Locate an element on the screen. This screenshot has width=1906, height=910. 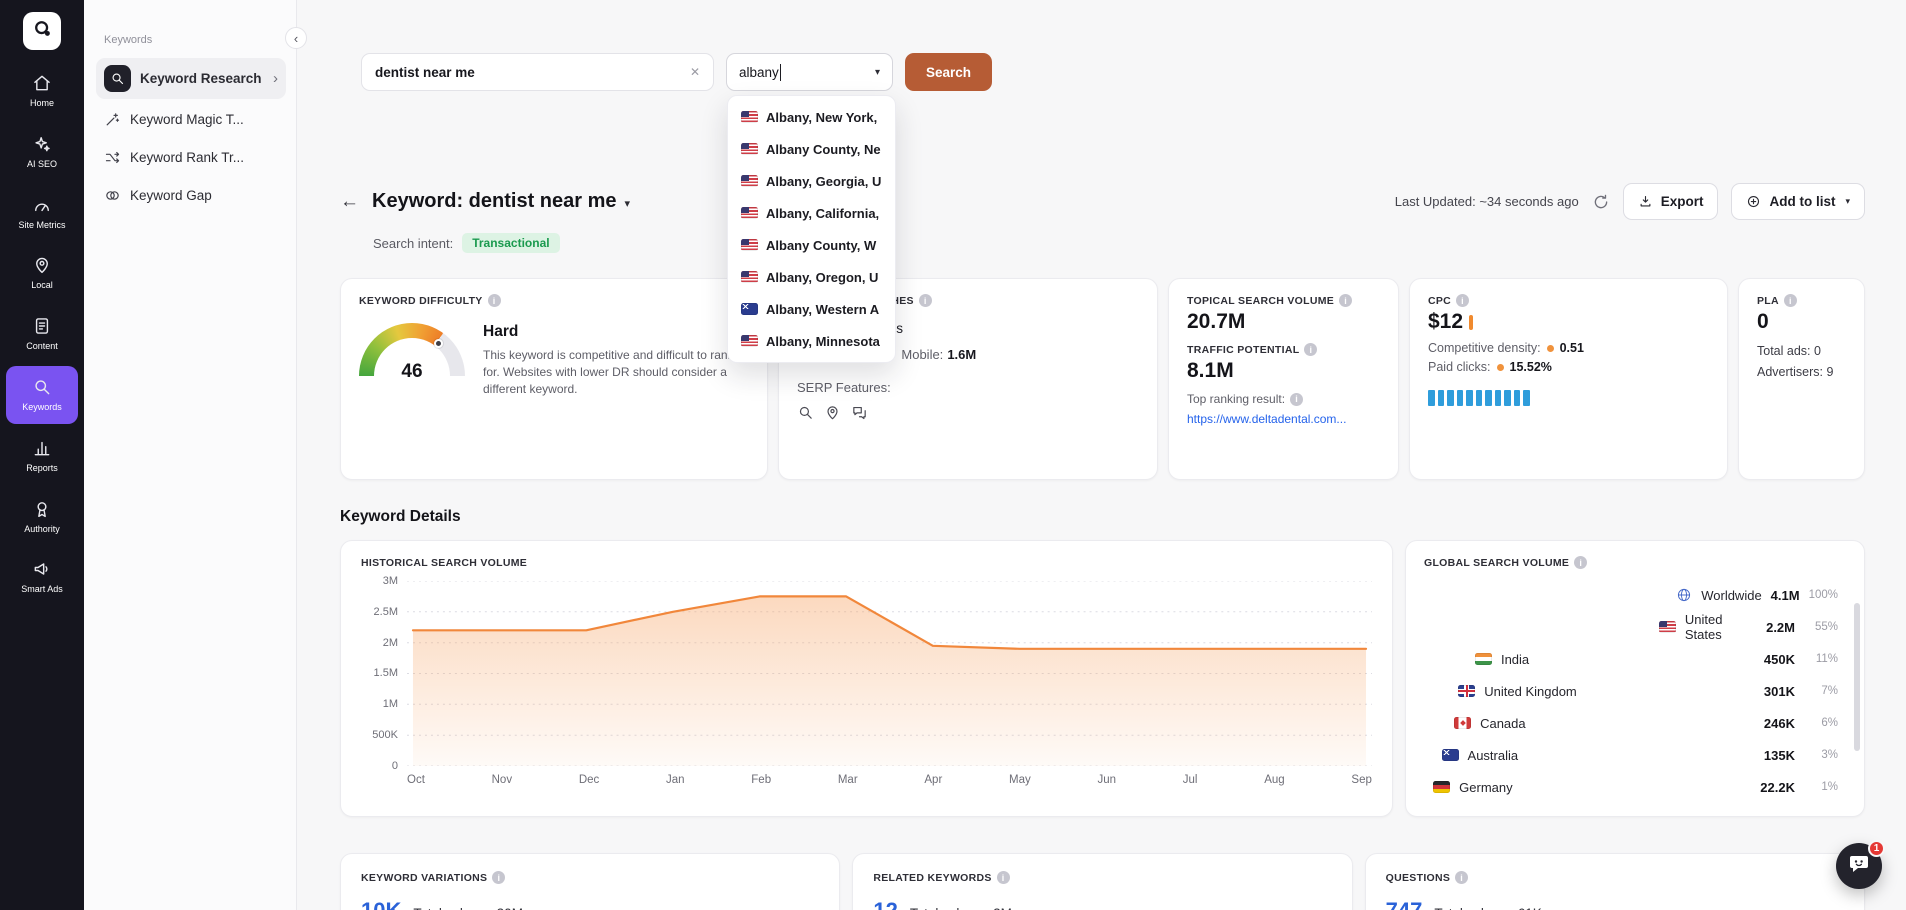
cpc-alert-icon is located at coordinates (1471, 322).